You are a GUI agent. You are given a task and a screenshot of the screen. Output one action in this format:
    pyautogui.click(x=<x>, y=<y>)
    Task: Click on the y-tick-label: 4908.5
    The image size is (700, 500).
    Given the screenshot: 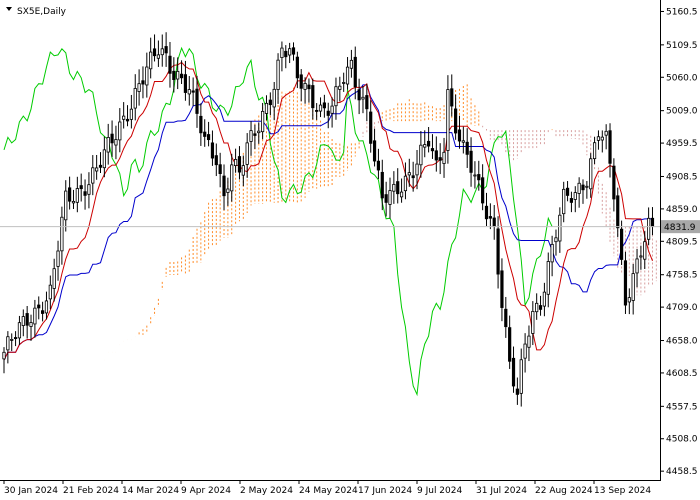 What is the action you would take?
    pyautogui.click(x=682, y=177)
    